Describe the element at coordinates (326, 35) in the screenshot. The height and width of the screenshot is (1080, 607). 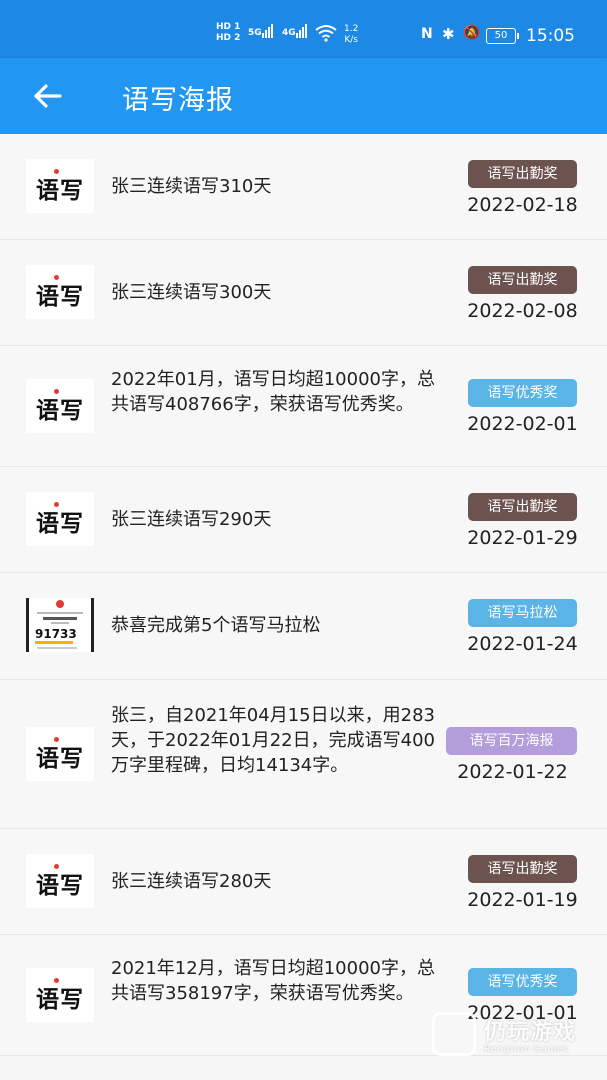
I see `wifi-icon` at that location.